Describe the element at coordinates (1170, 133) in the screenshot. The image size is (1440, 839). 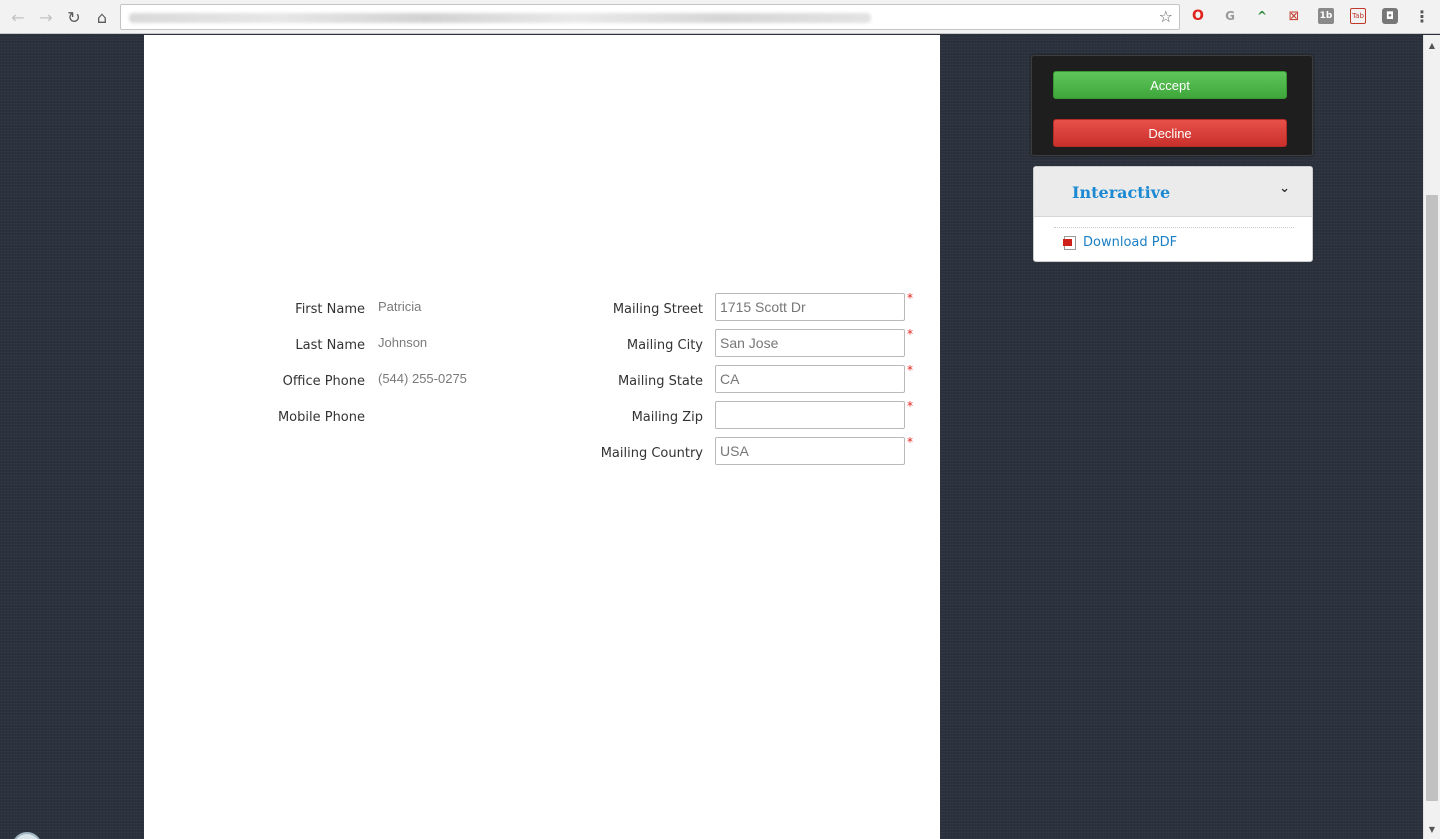
I see `decline-button: Decline` at that location.